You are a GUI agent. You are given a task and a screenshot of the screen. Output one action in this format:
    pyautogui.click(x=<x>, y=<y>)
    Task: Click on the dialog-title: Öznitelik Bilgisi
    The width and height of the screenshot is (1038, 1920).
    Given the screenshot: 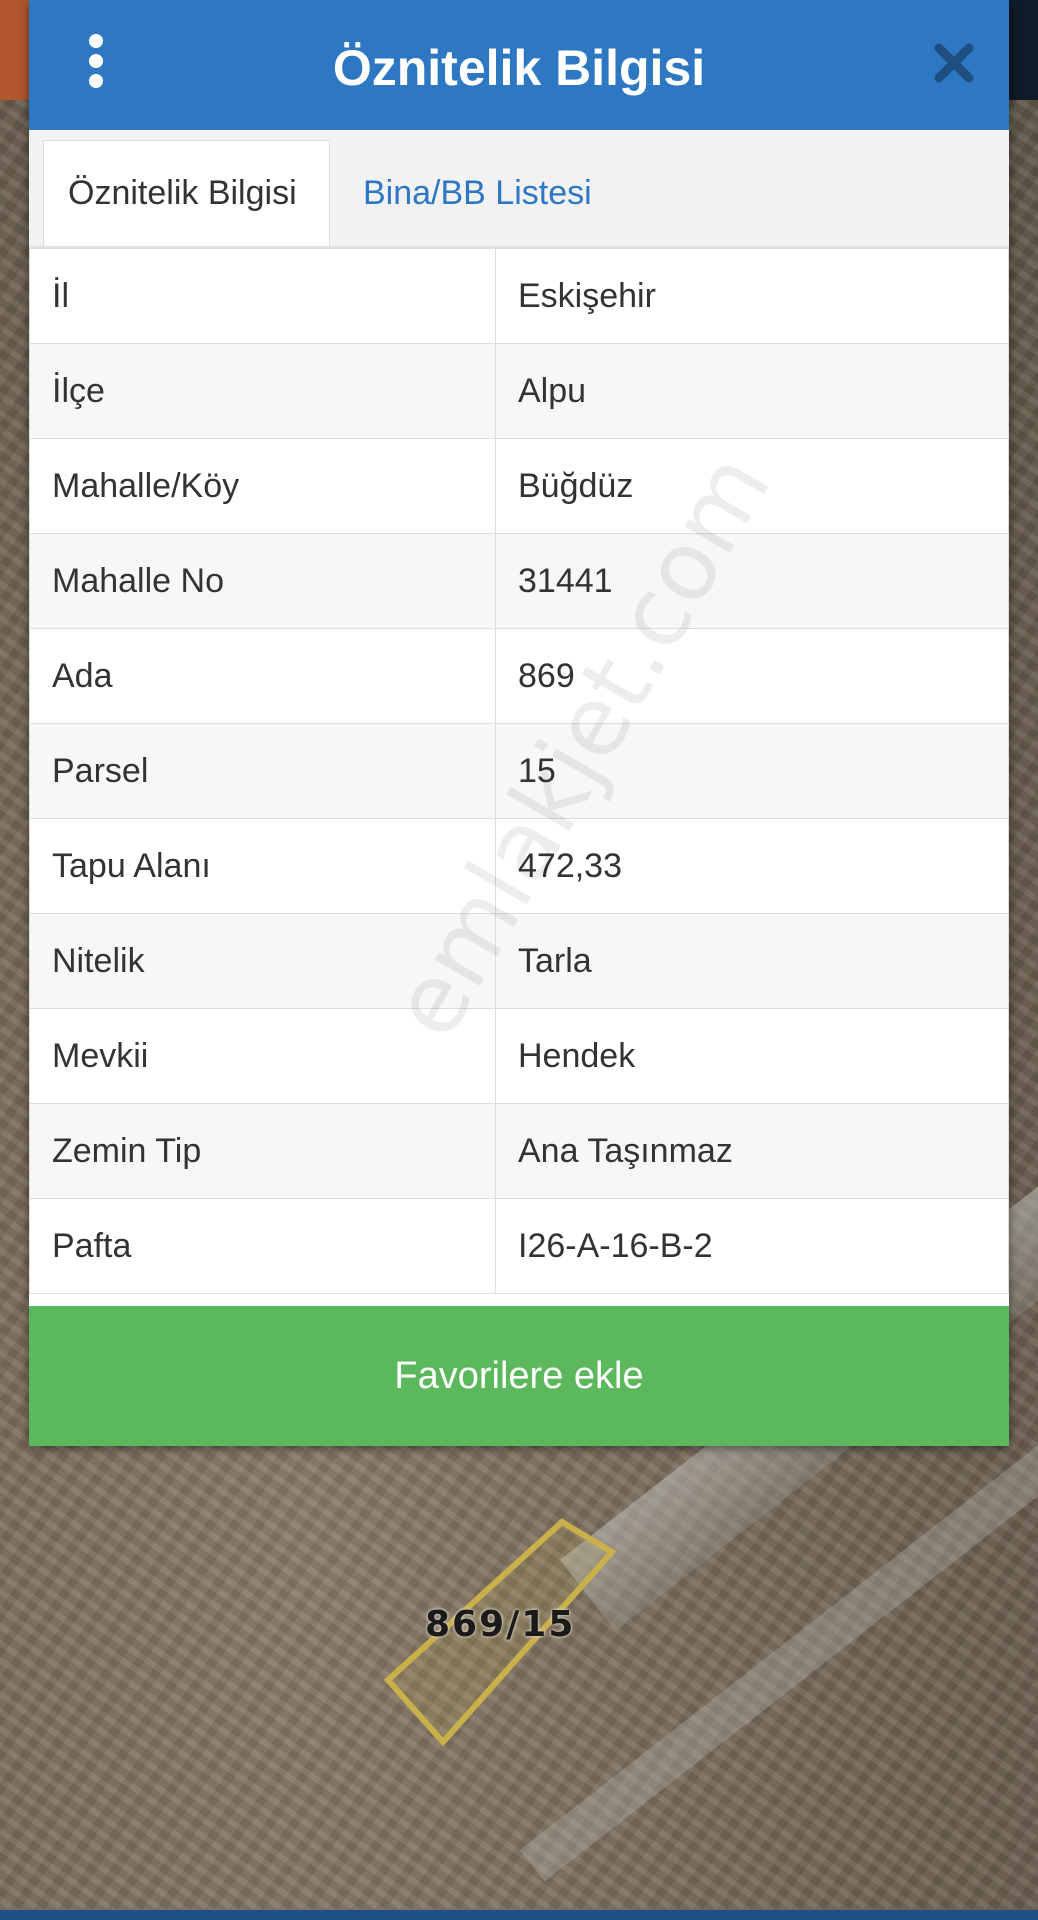 What is the action you would take?
    pyautogui.click(x=519, y=68)
    